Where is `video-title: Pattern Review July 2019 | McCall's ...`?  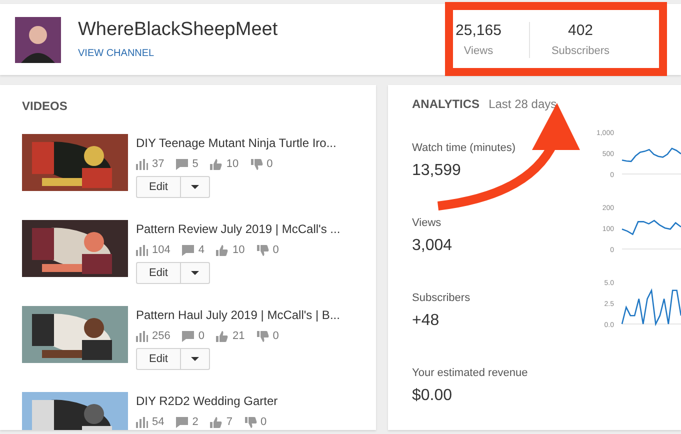
video-title: Pattern Review July 2019 | McCall's ... is located at coordinates (238, 229).